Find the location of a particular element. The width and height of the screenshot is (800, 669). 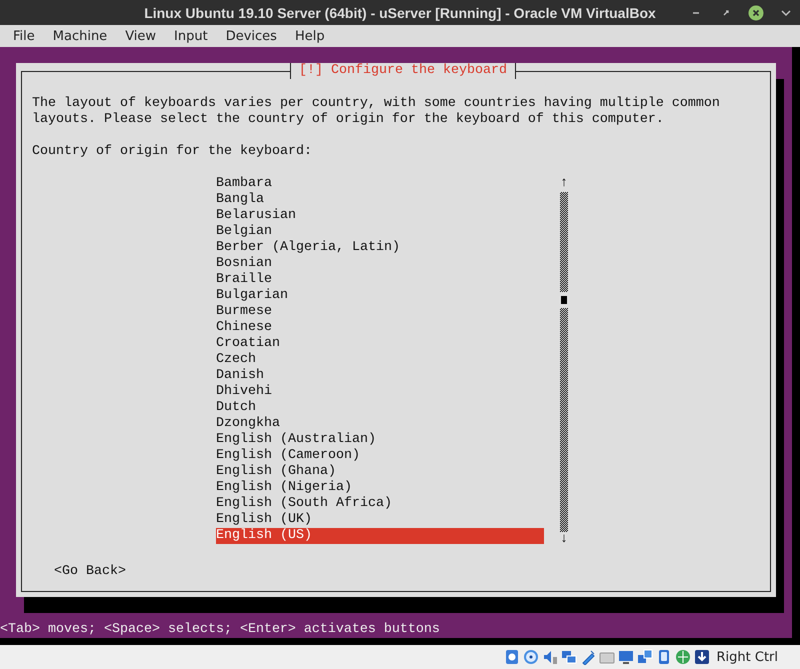

description-text: The layout of keyboards varies per country, with some countries having multiple common layouts. Please select the country of origin for the keyboard of this computer. is located at coordinates (376, 112).